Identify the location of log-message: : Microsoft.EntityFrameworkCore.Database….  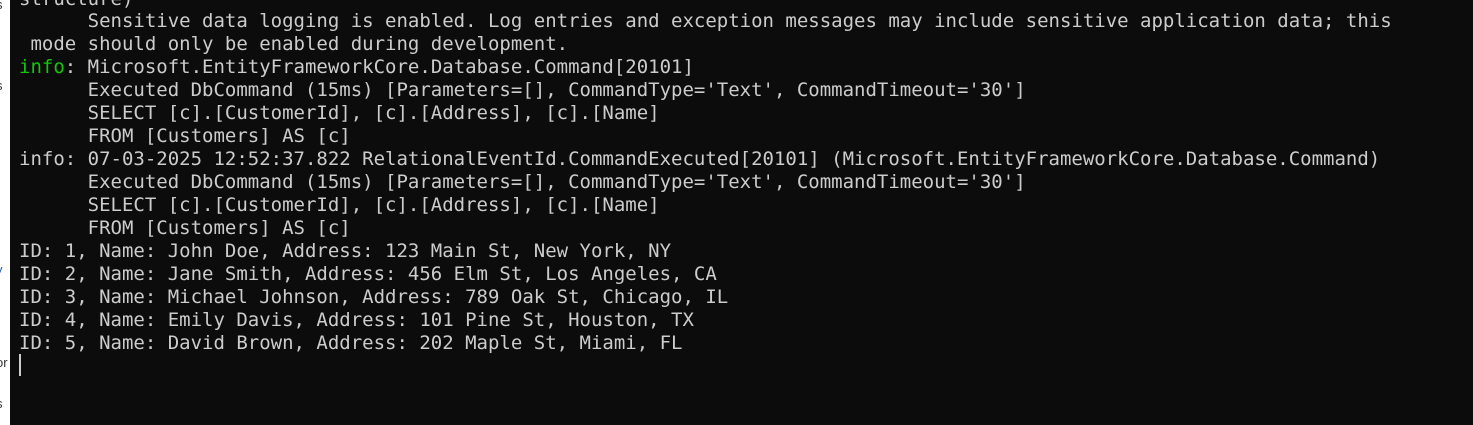
(379, 67).